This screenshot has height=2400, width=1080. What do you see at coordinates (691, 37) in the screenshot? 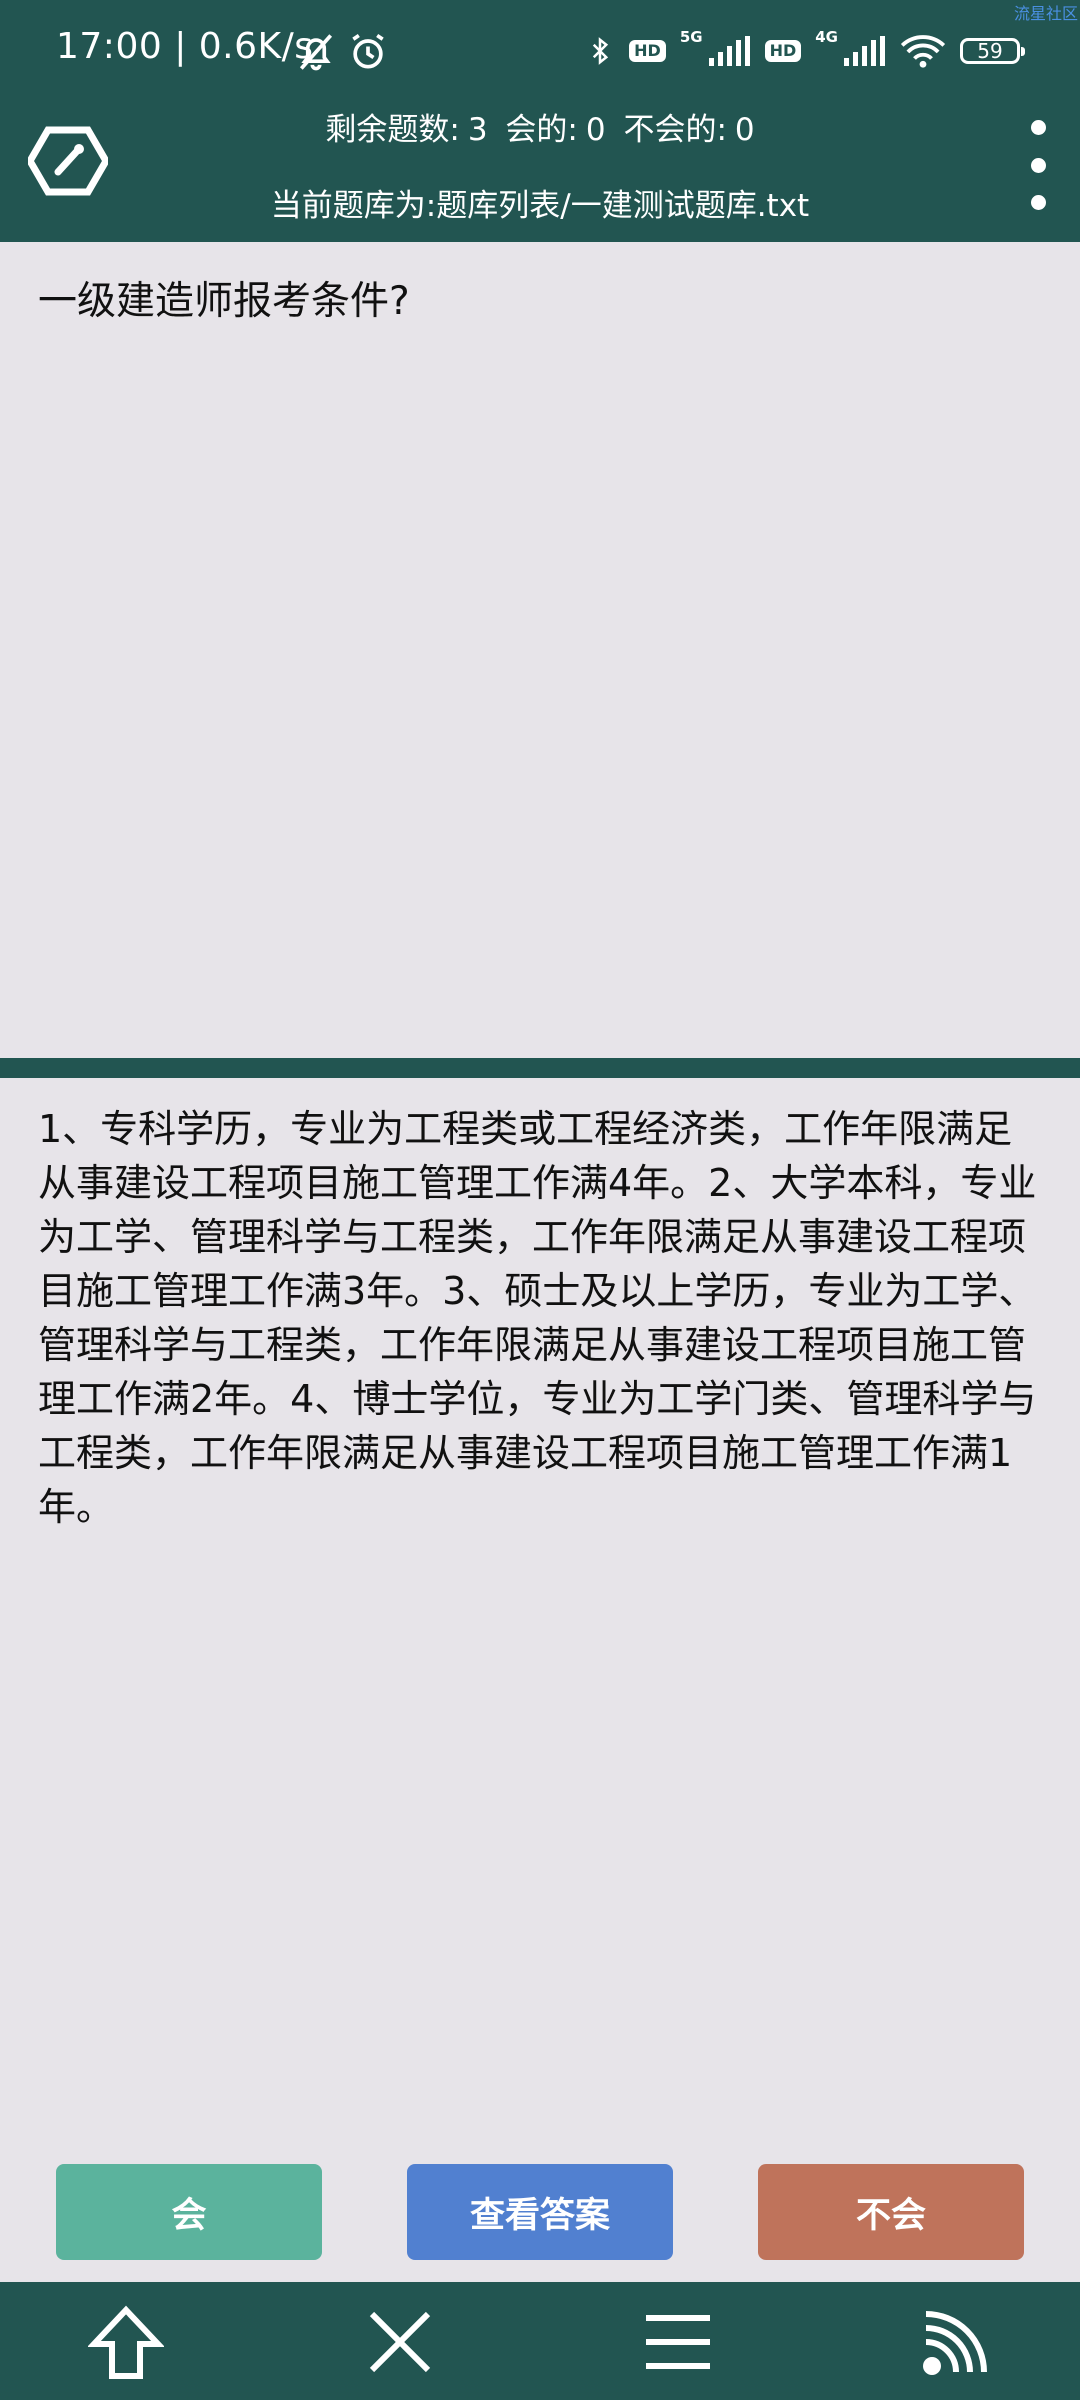
I see `network-5g-label: 5G` at bounding box center [691, 37].